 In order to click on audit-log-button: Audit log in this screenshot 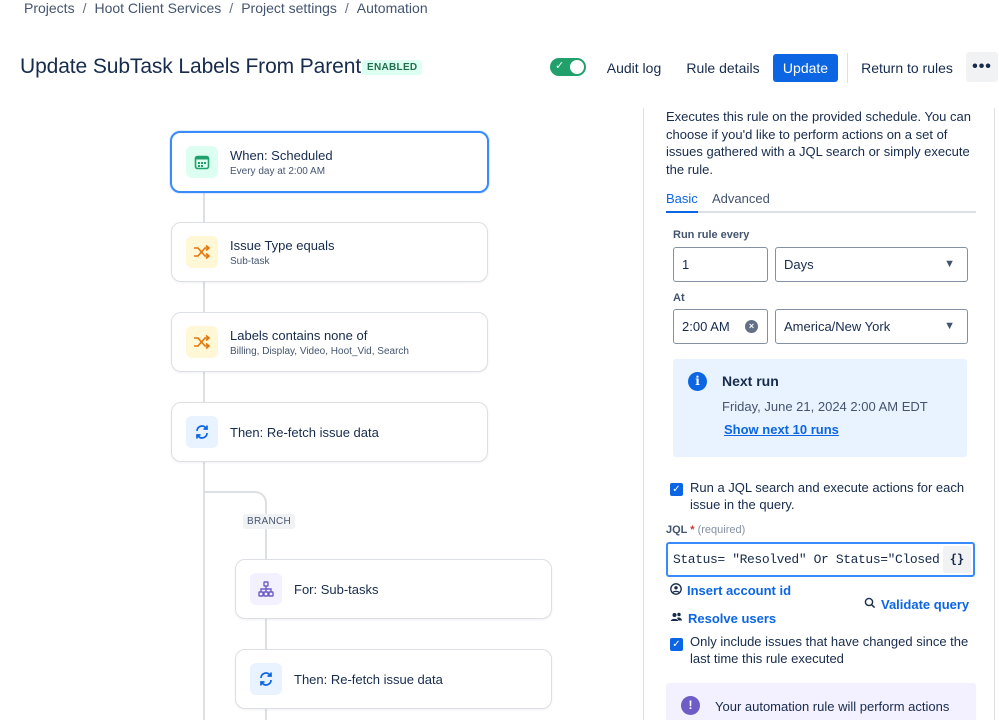, I will do `click(634, 68)`.